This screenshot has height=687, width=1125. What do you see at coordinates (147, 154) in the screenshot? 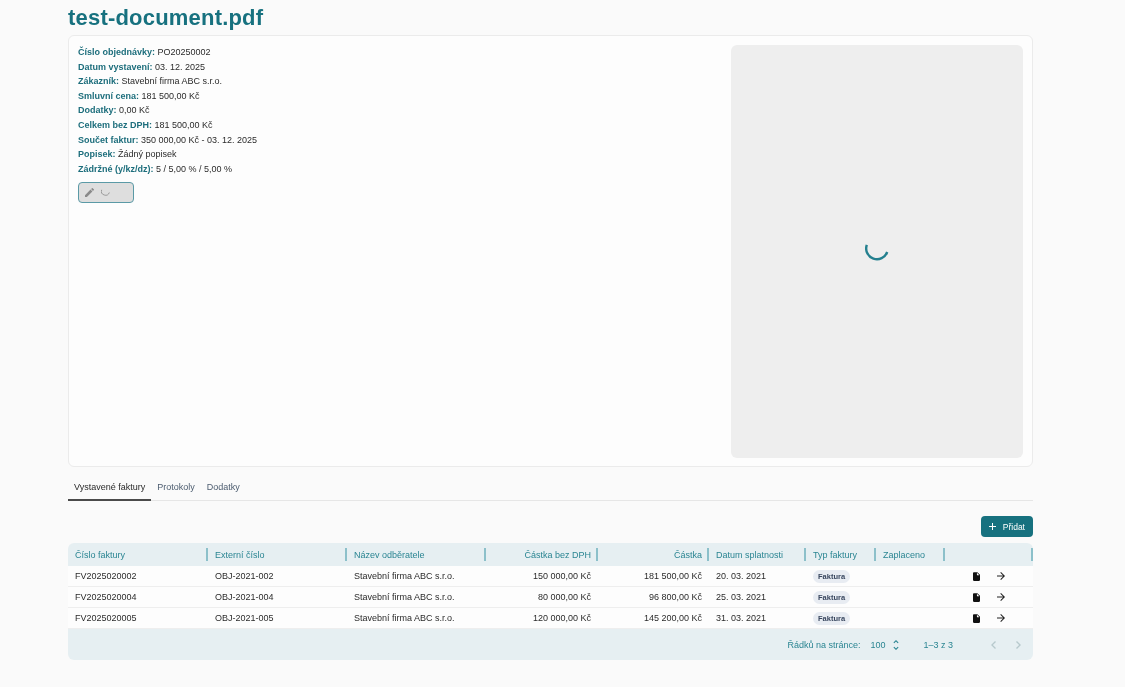
I see `detail-value: Žádný popisek` at bounding box center [147, 154].